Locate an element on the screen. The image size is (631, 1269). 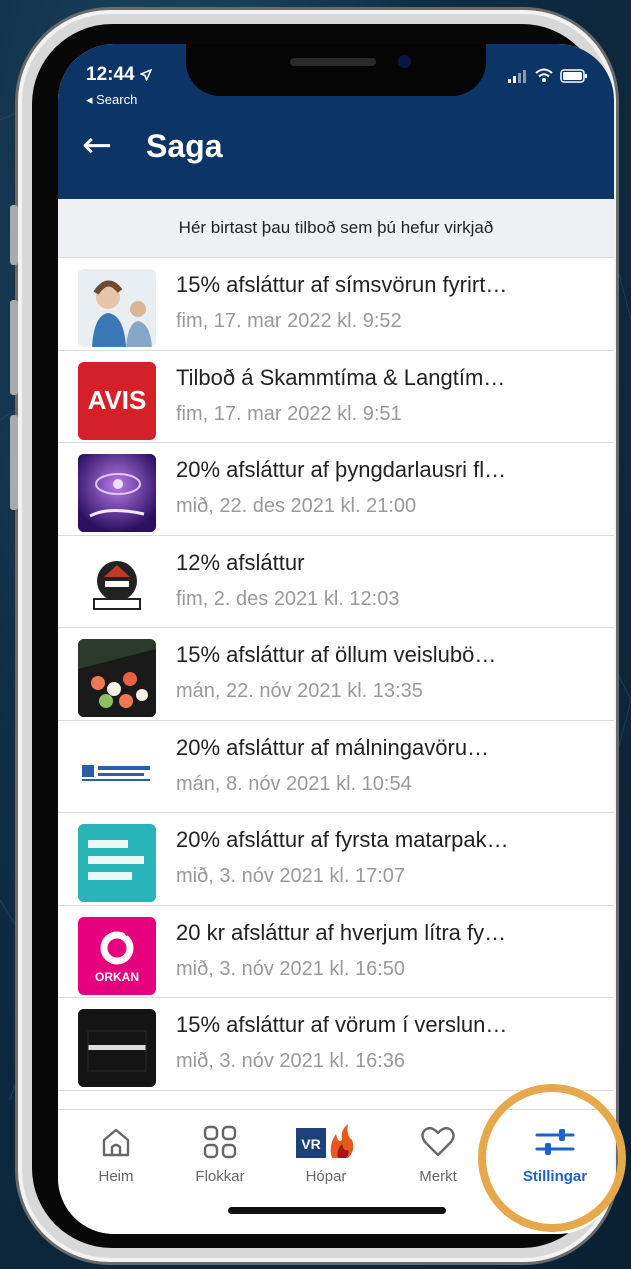
call-center-image-icon is located at coordinates (117, 308).